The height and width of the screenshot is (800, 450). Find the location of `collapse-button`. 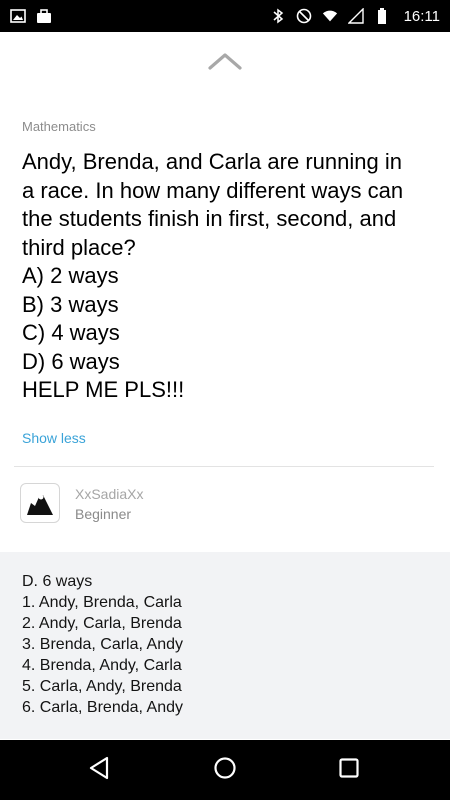

collapse-button is located at coordinates (225, 63).